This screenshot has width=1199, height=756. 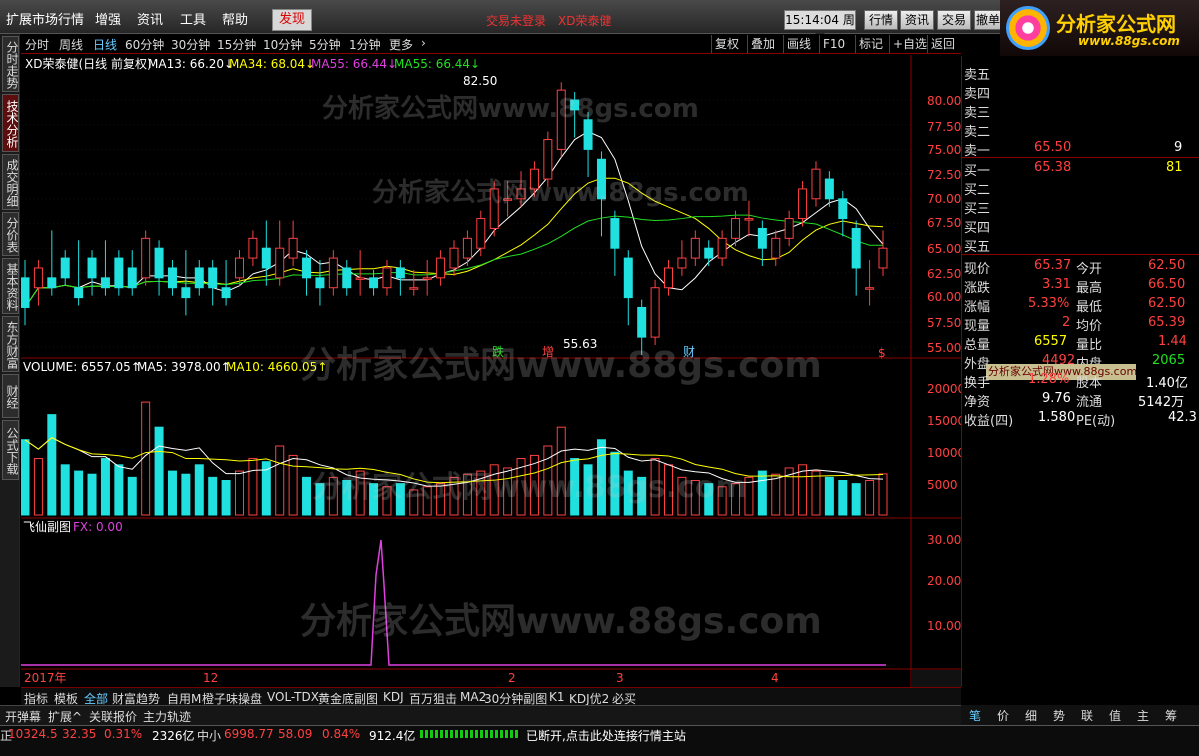 I want to click on period-1min: 1分钟, so click(x=365, y=44).